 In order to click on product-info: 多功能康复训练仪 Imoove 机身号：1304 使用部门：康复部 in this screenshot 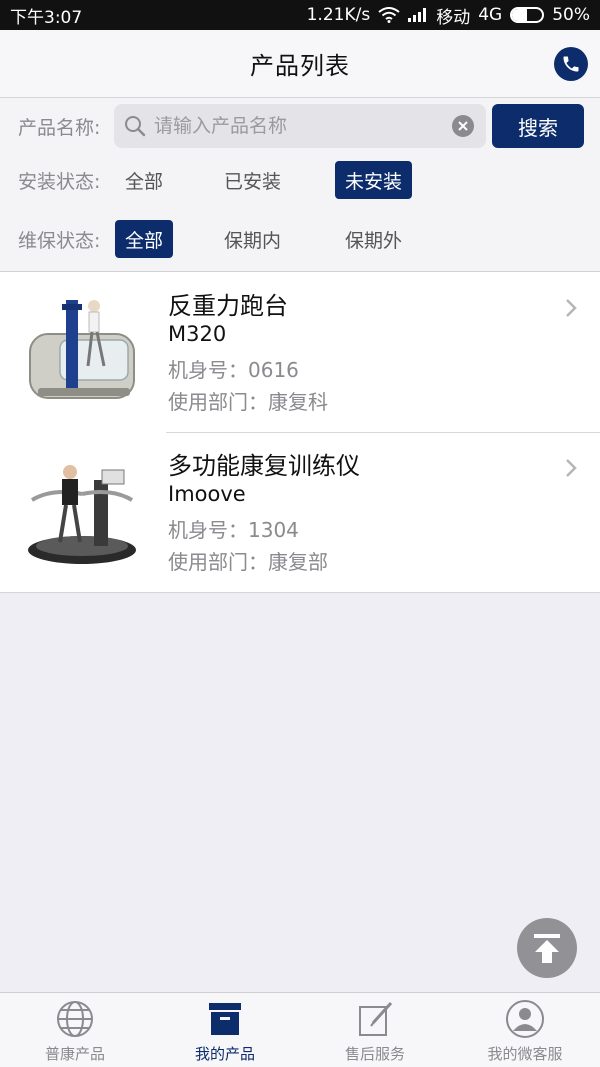, I will do `click(264, 512)`.